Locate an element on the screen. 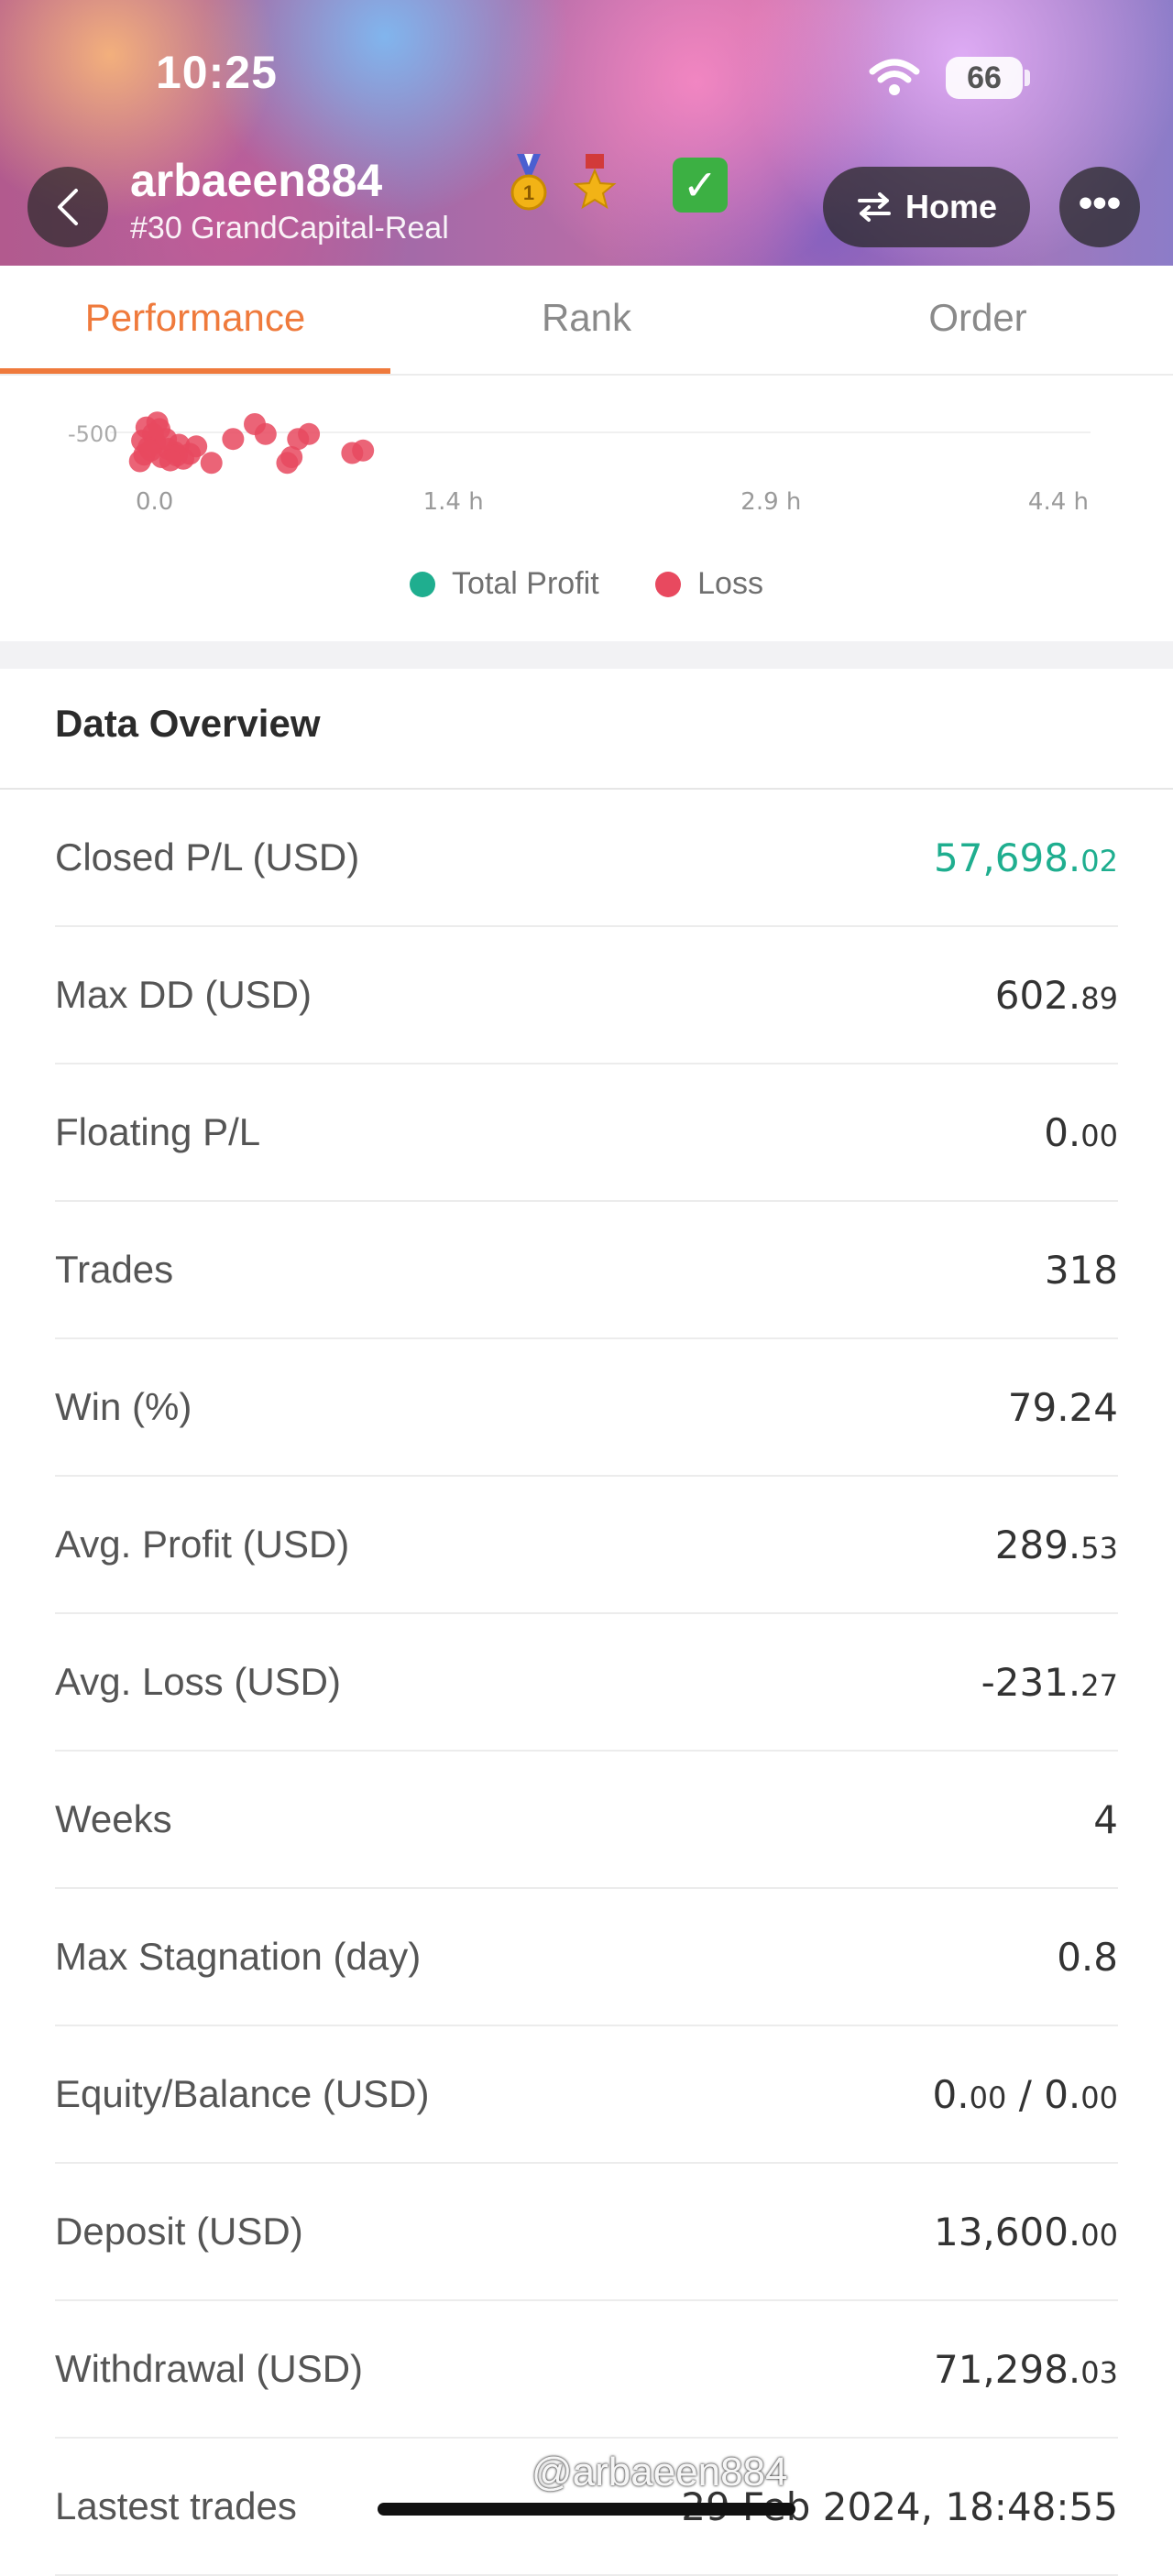  value-integer: 602. is located at coordinates (1037, 996).